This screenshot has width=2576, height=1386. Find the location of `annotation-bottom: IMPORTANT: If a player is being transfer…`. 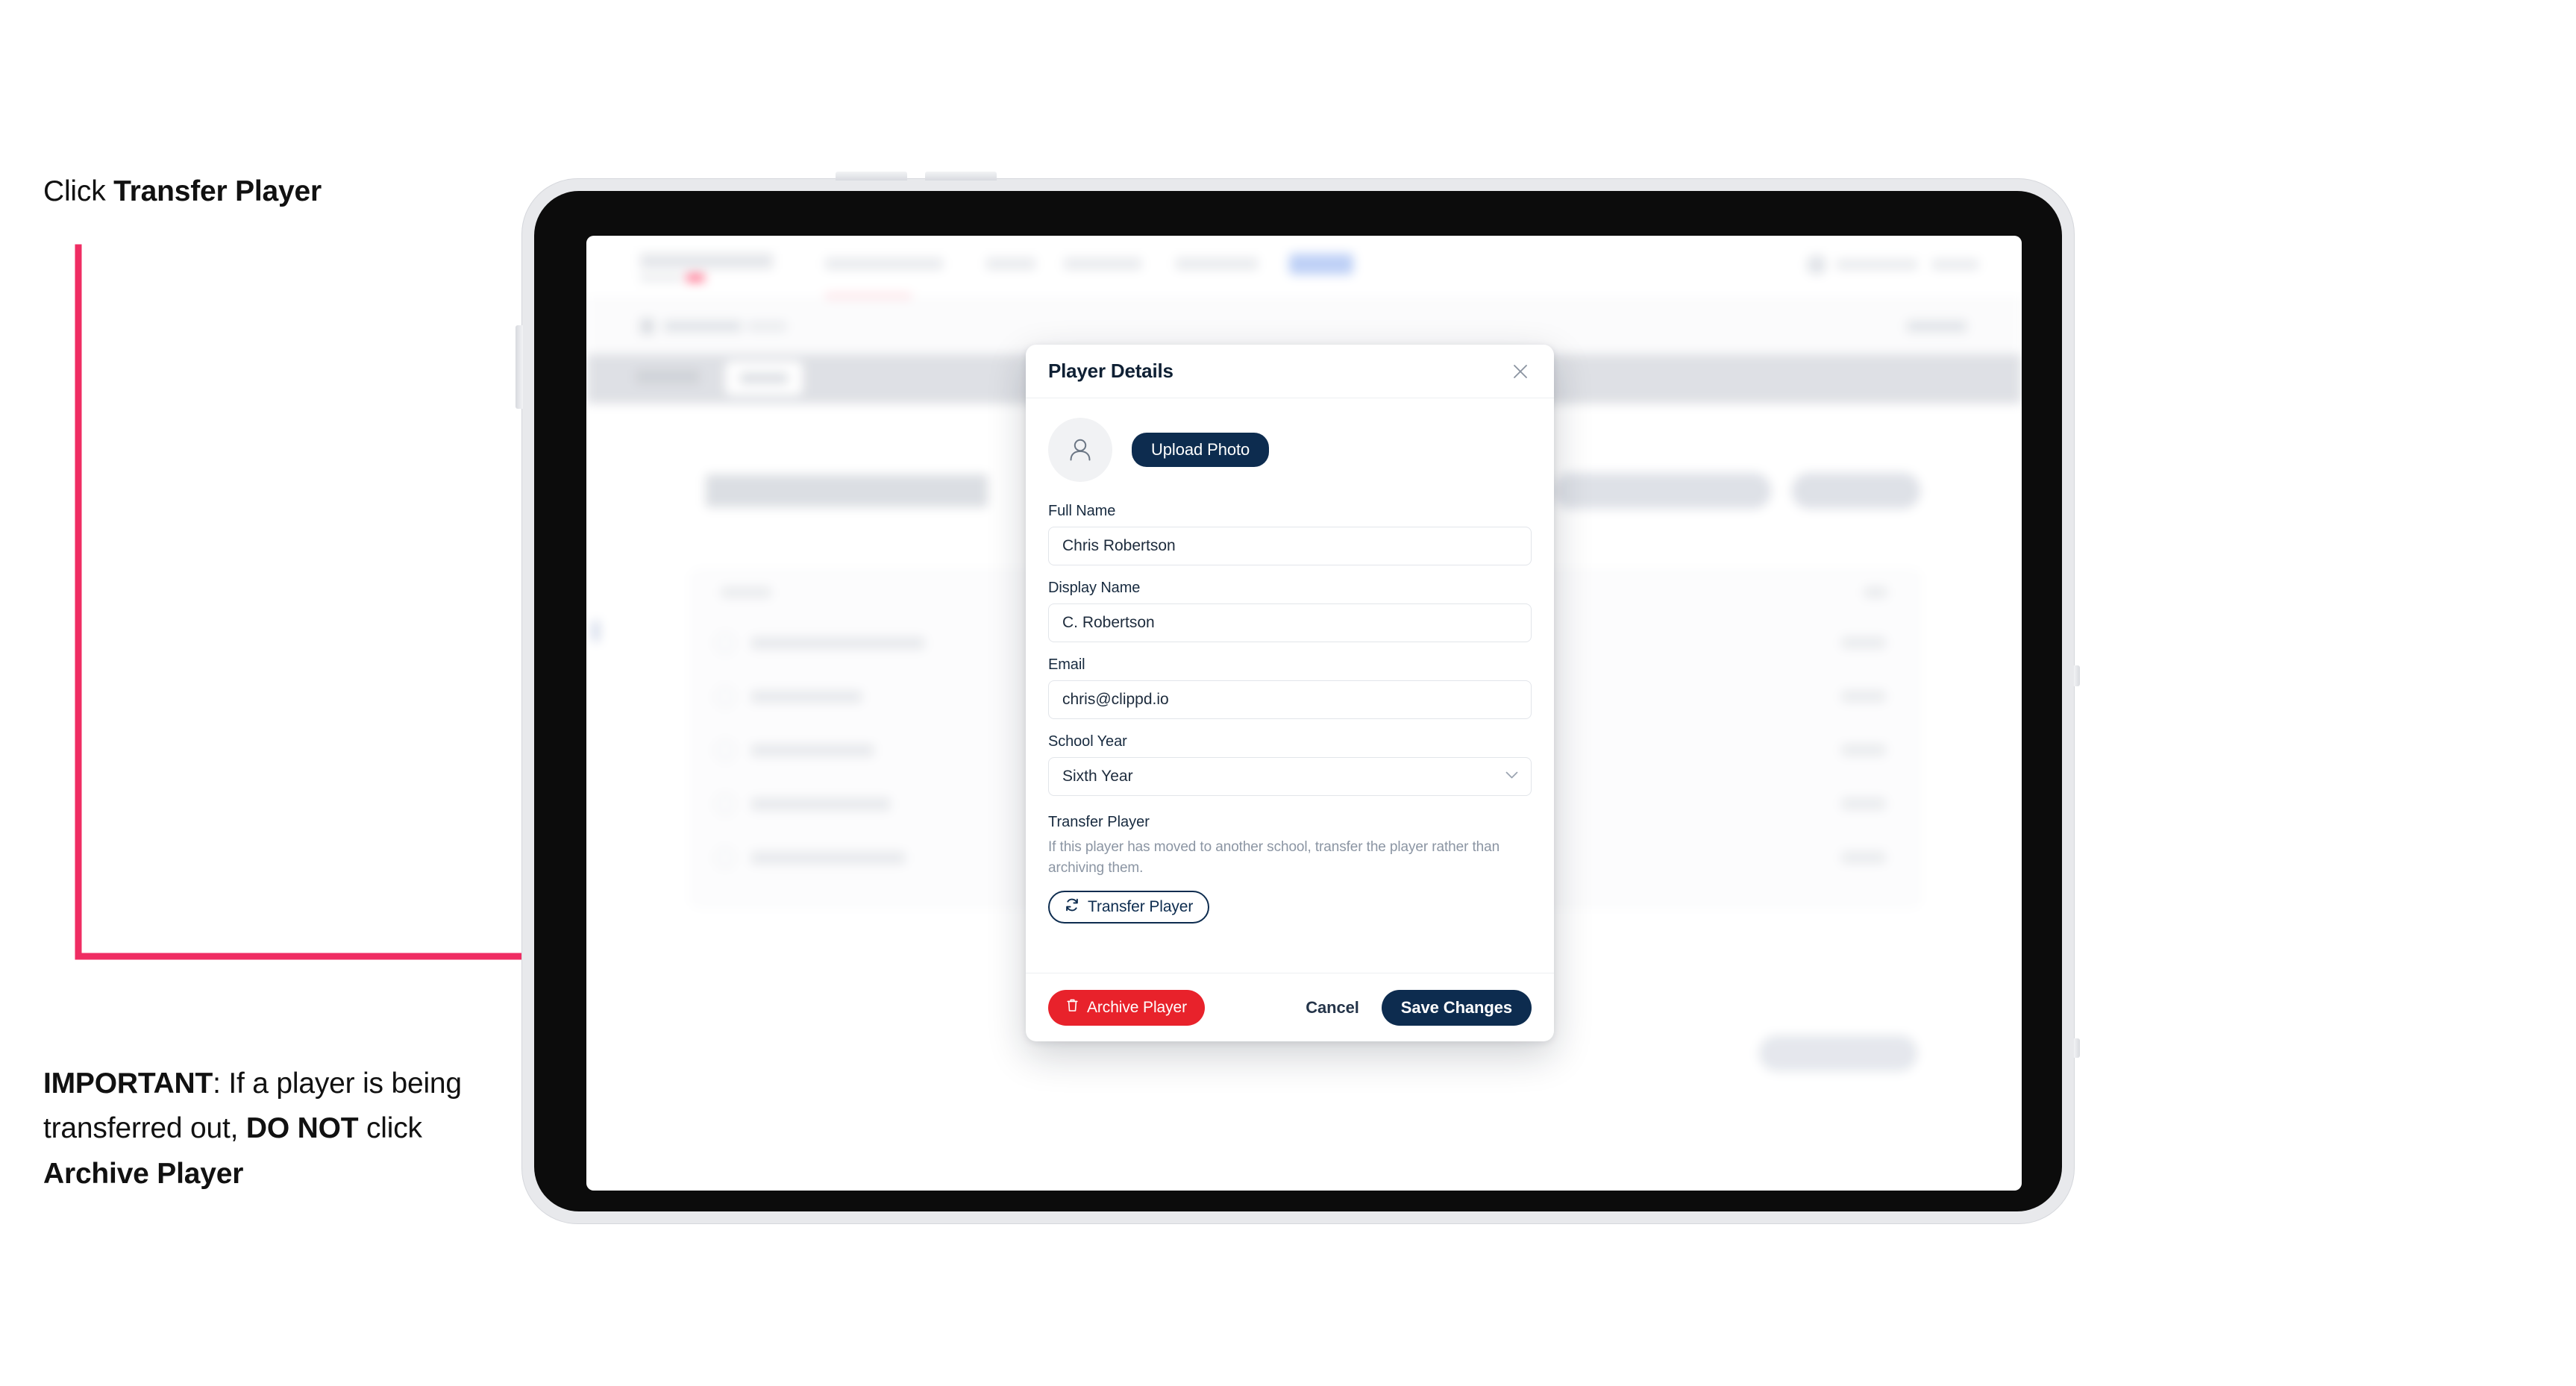

annotation-bottom: IMPORTANT: If a player is being transfer… is located at coordinates (274, 1129).